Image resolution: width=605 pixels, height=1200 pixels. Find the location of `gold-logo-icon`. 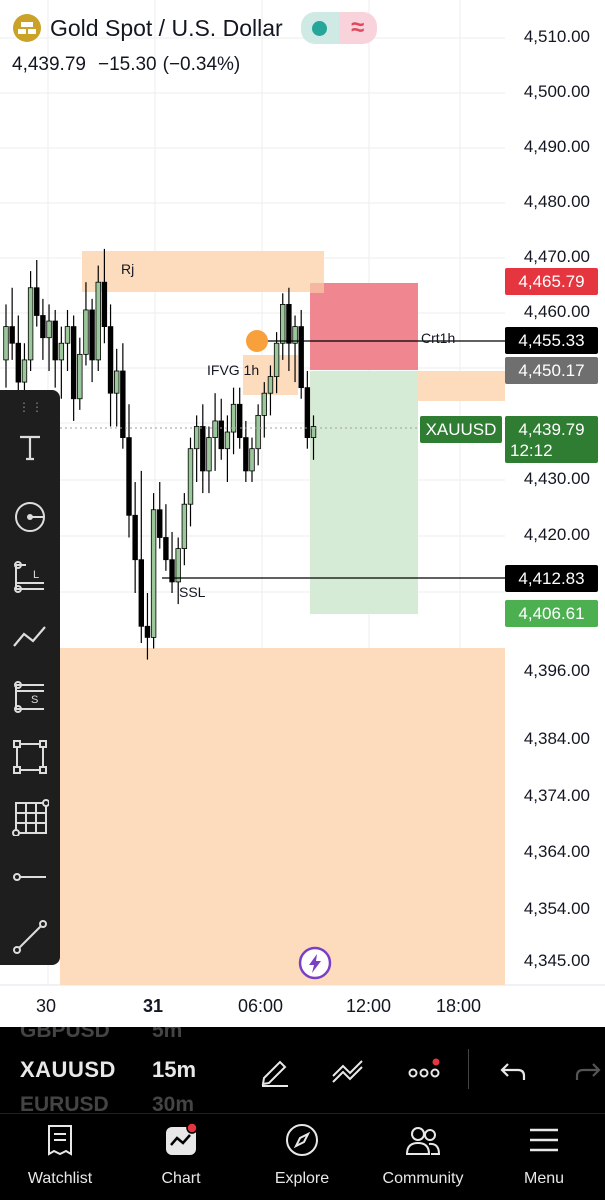

gold-logo-icon is located at coordinates (27, 28).